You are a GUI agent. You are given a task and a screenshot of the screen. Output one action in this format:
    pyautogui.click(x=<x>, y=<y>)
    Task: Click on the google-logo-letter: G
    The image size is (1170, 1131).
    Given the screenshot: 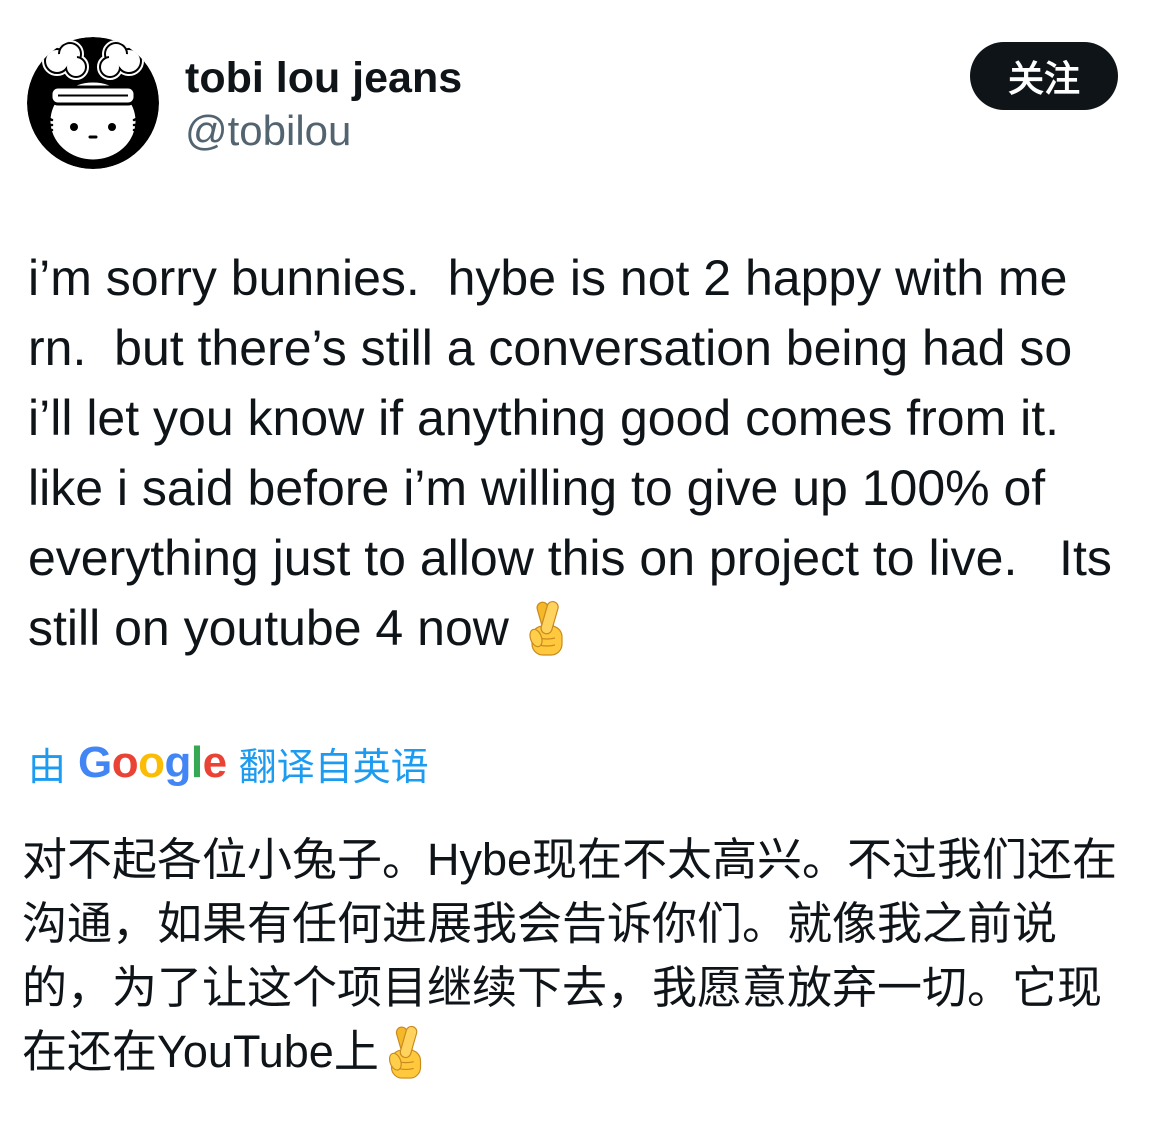 What is the action you would take?
    pyautogui.click(x=95, y=762)
    